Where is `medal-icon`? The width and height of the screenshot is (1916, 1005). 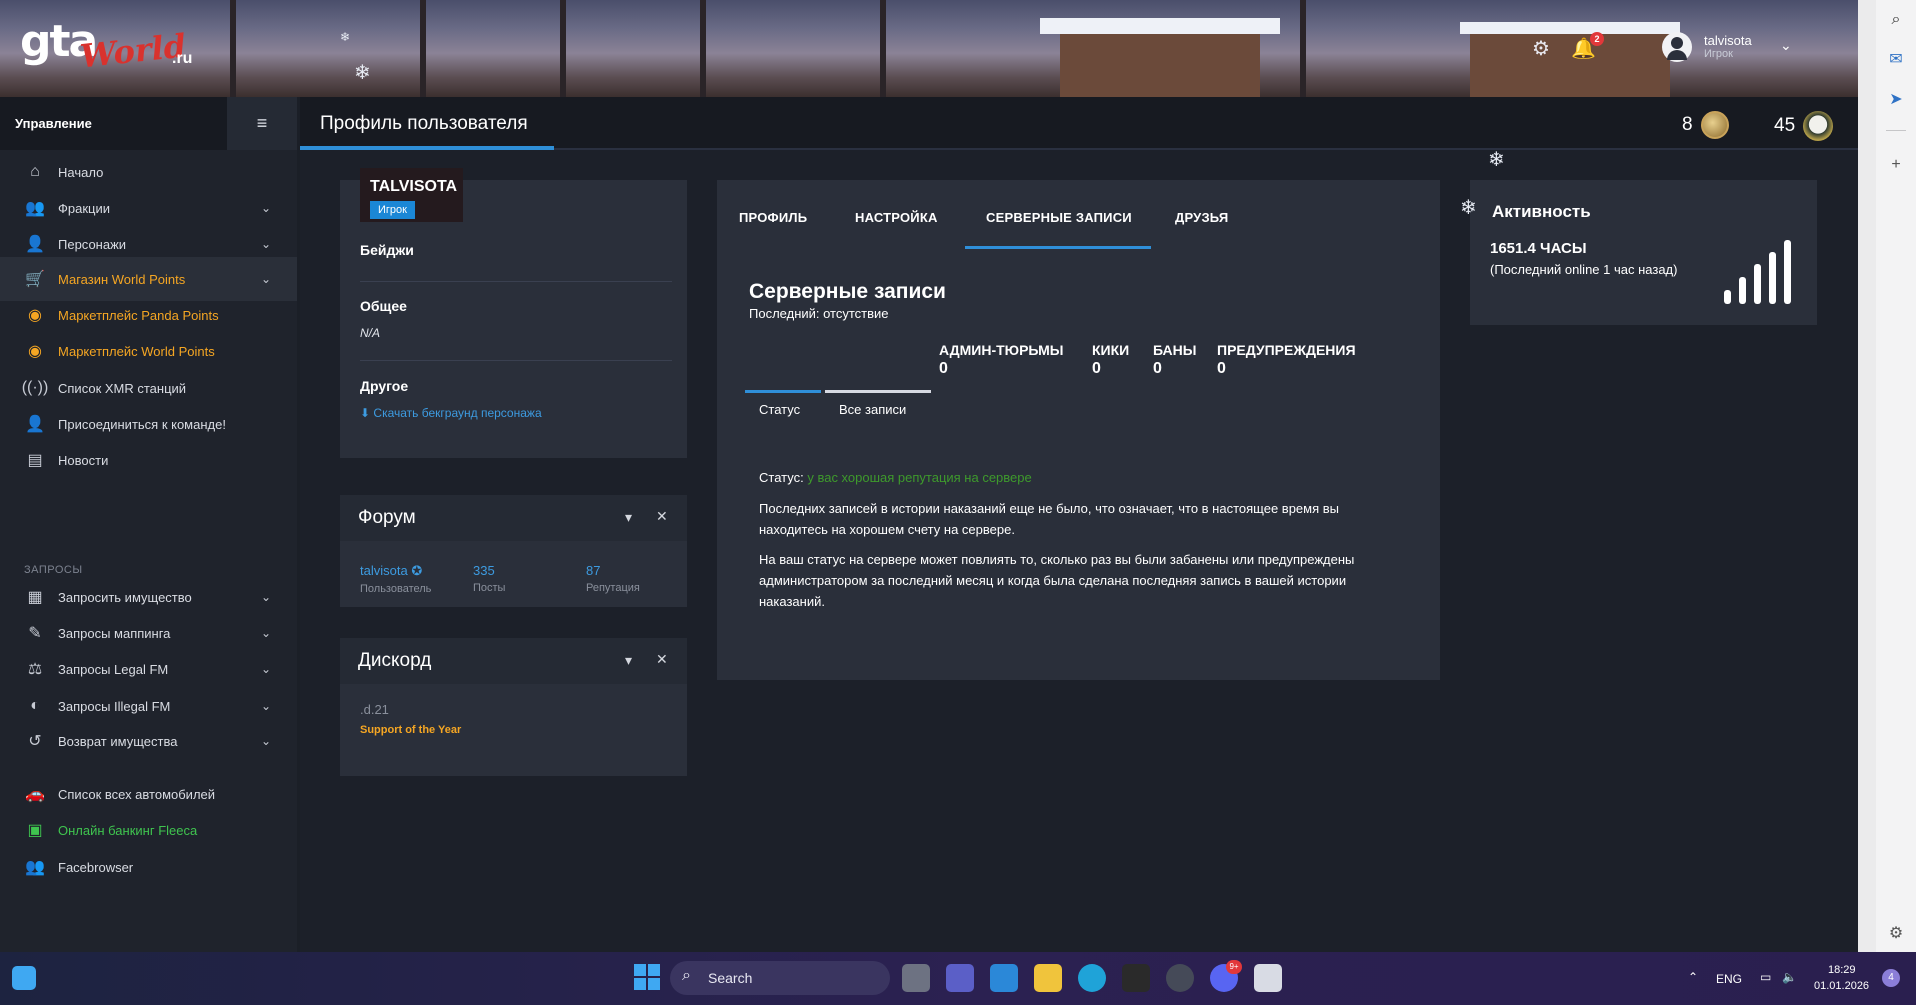 medal-icon is located at coordinates (1714, 125).